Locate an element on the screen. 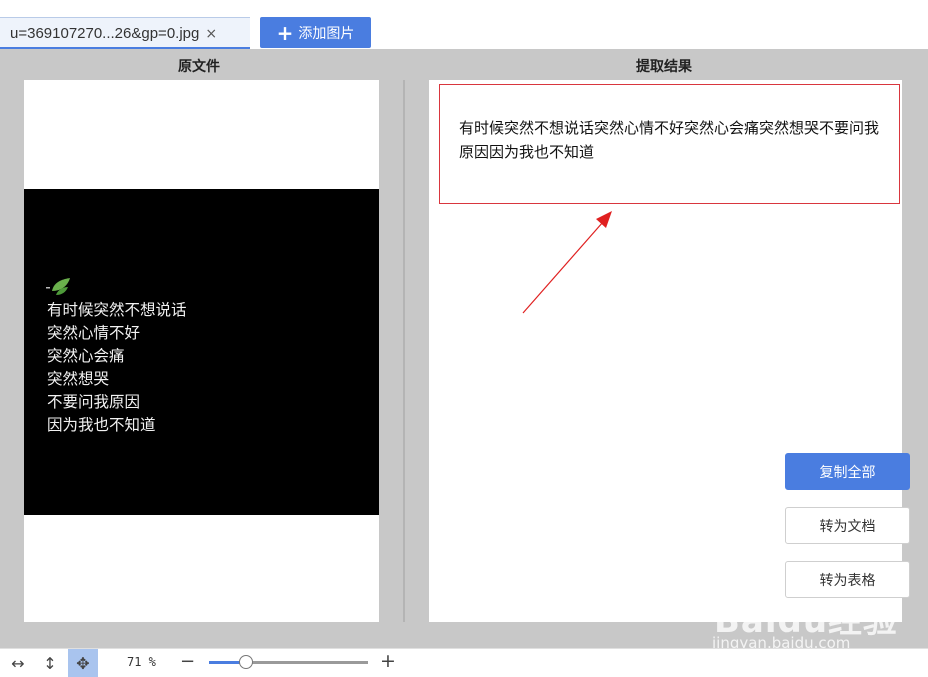 The width and height of the screenshot is (928, 677). leaf-icon is located at coordinates (58, 286).